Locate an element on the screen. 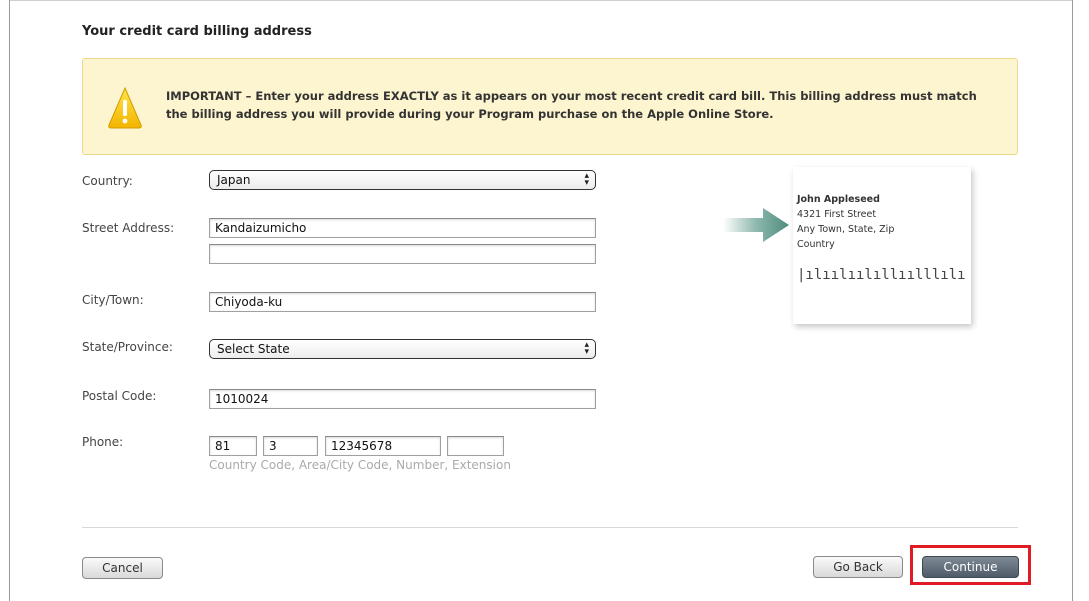  phone-country-code-field: 81 is located at coordinates (233, 446).